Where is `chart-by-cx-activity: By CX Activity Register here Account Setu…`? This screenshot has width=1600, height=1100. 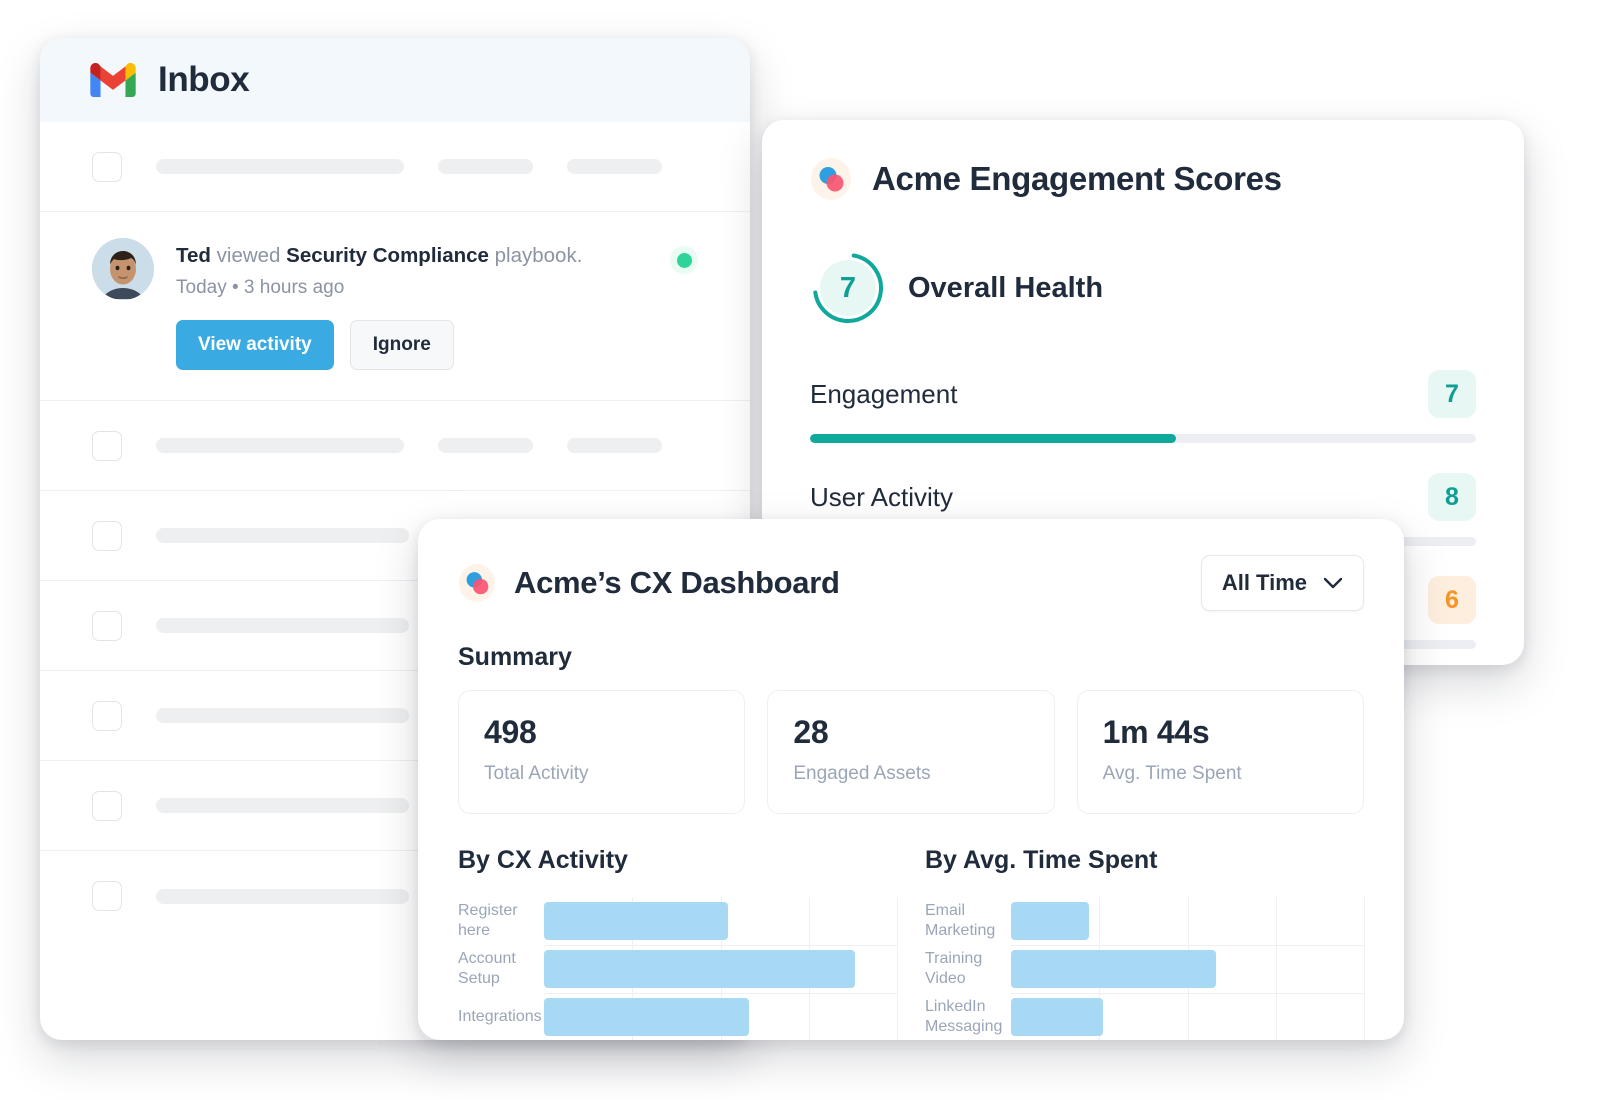
chart-by-cx-activity: By CX Activity Register here Account Setu… is located at coordinates (678, 943).